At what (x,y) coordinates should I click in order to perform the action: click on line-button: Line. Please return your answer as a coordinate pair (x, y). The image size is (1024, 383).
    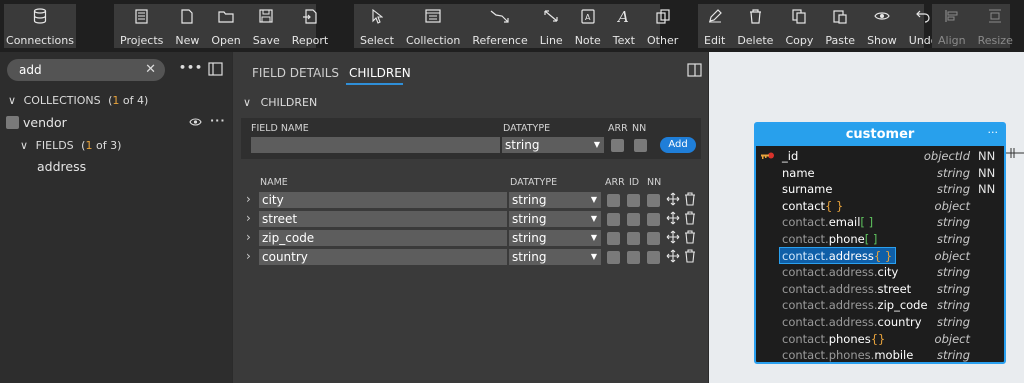
    Looking at the image, I should click on (551, 26).